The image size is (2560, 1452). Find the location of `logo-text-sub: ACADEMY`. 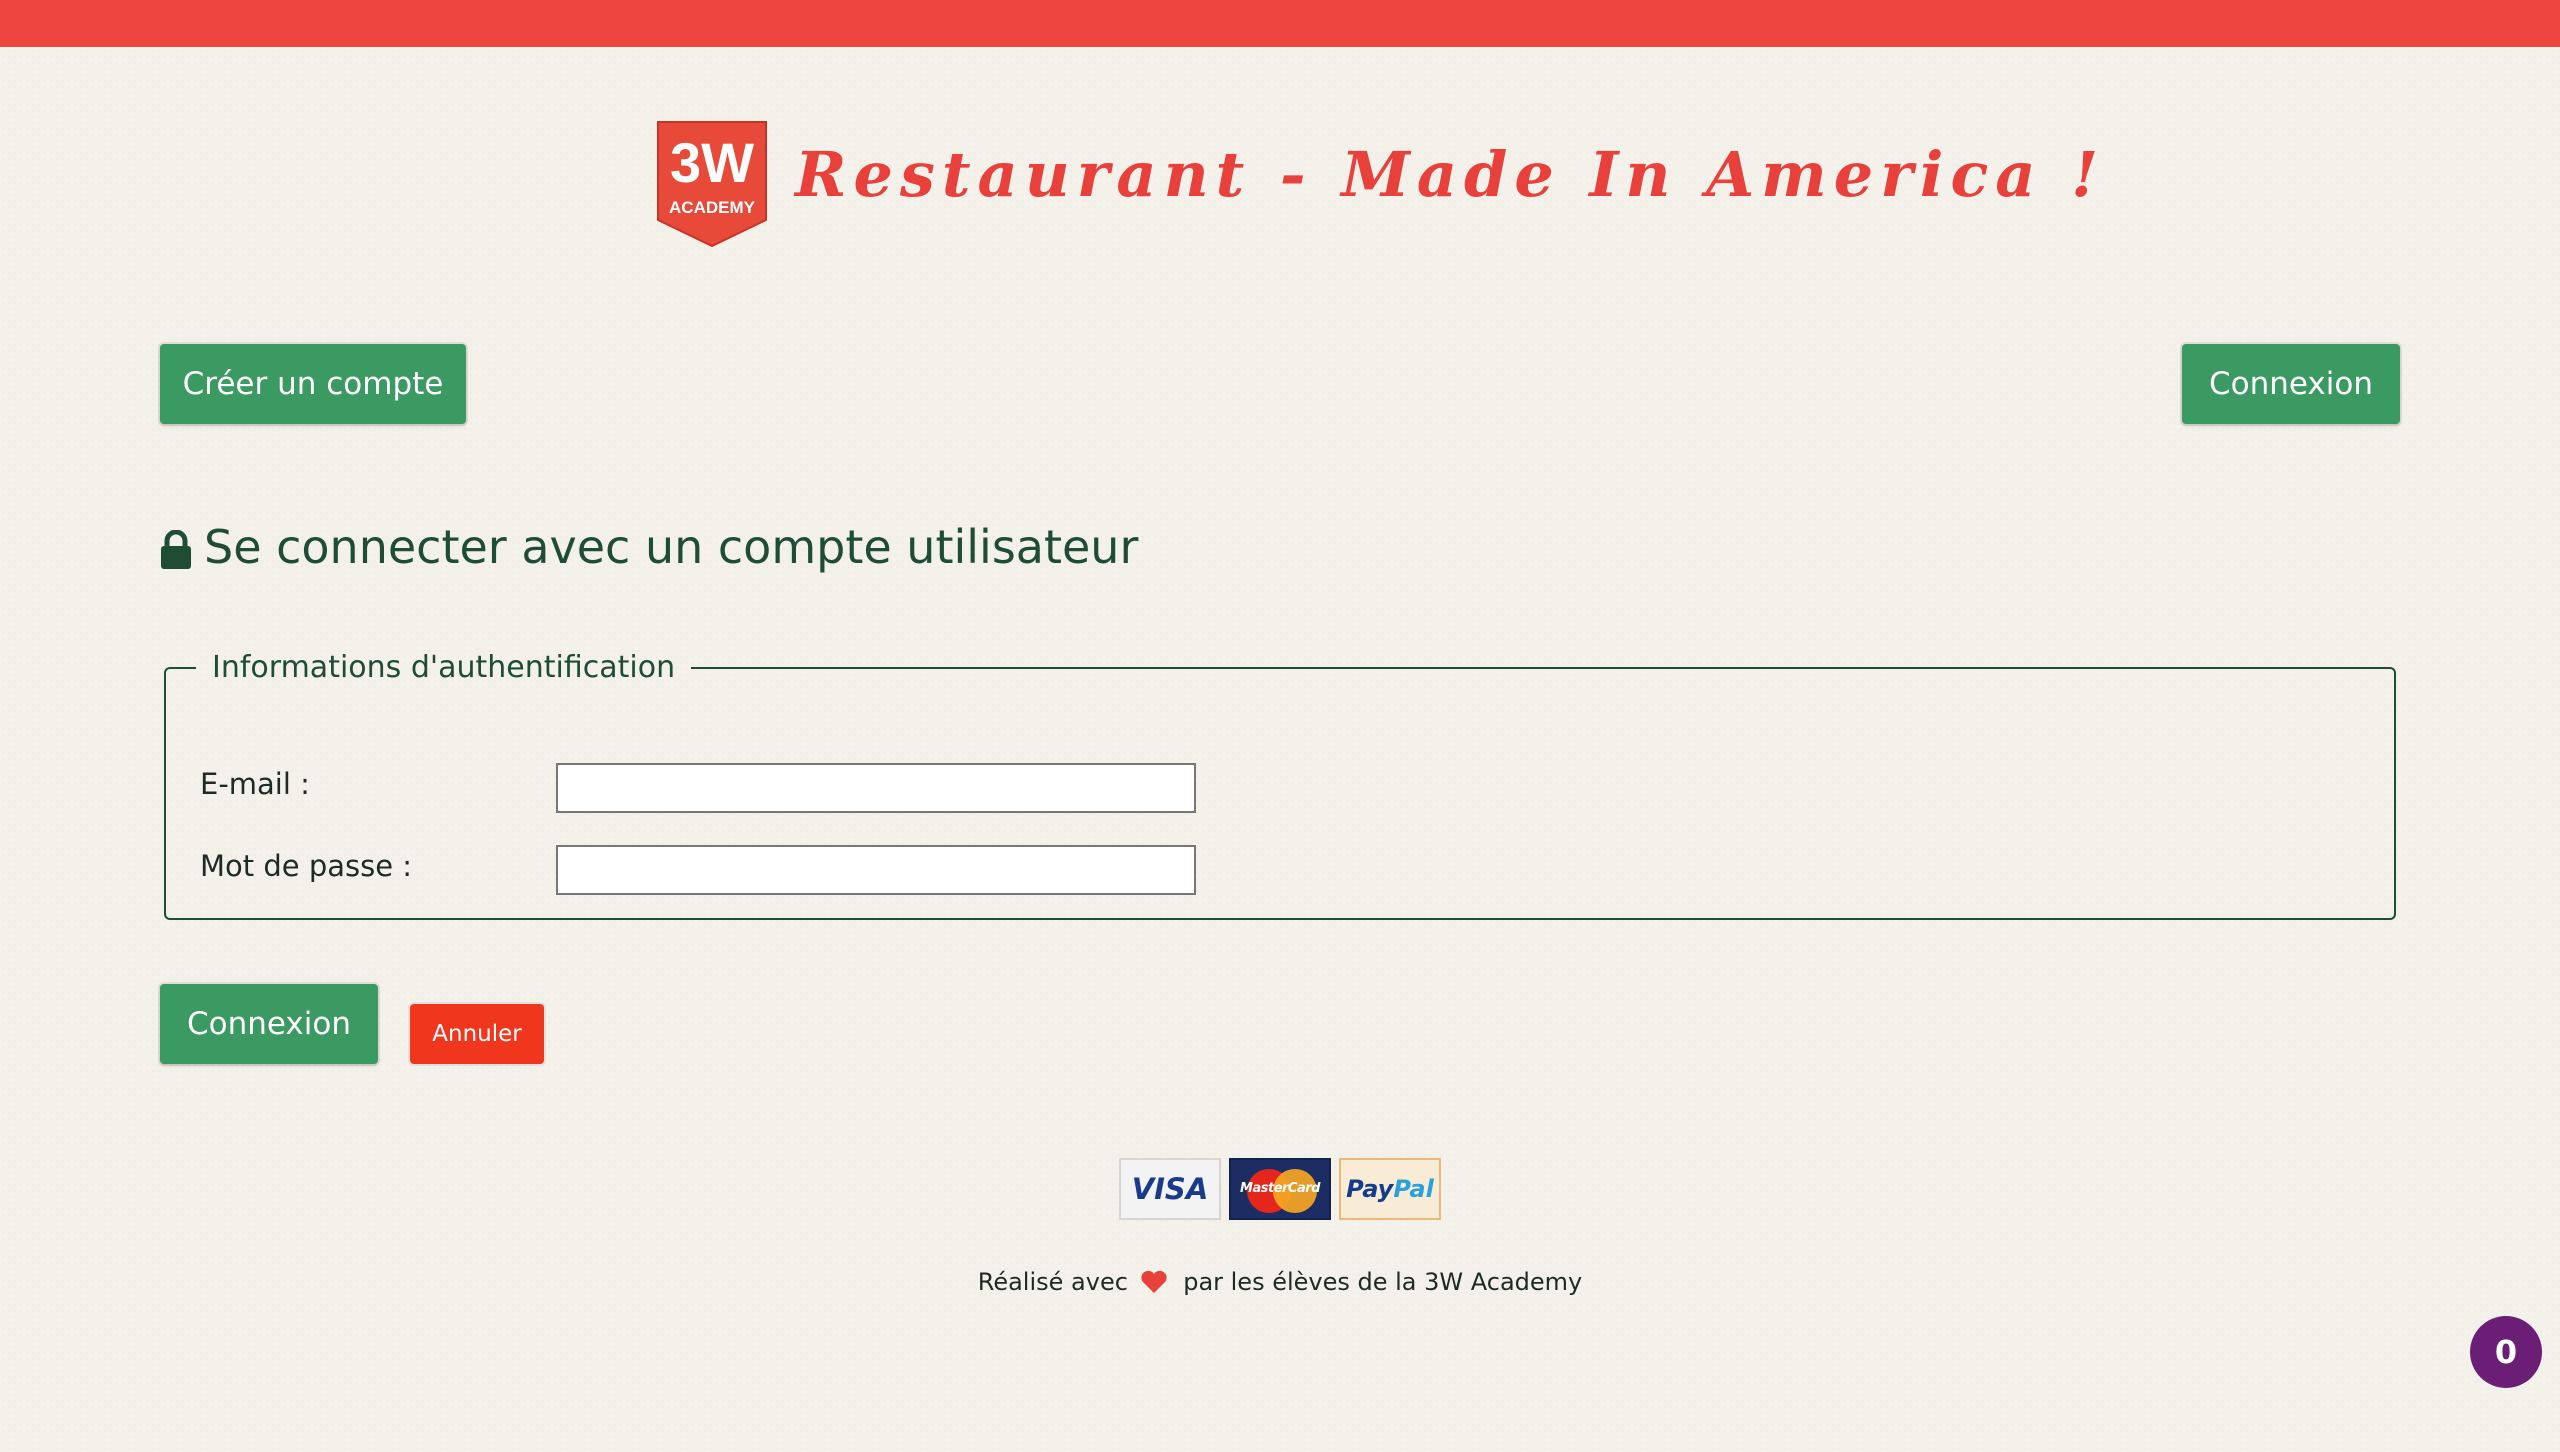

logo-text-sub: ACADEMY is located at coordinates (712, 207).